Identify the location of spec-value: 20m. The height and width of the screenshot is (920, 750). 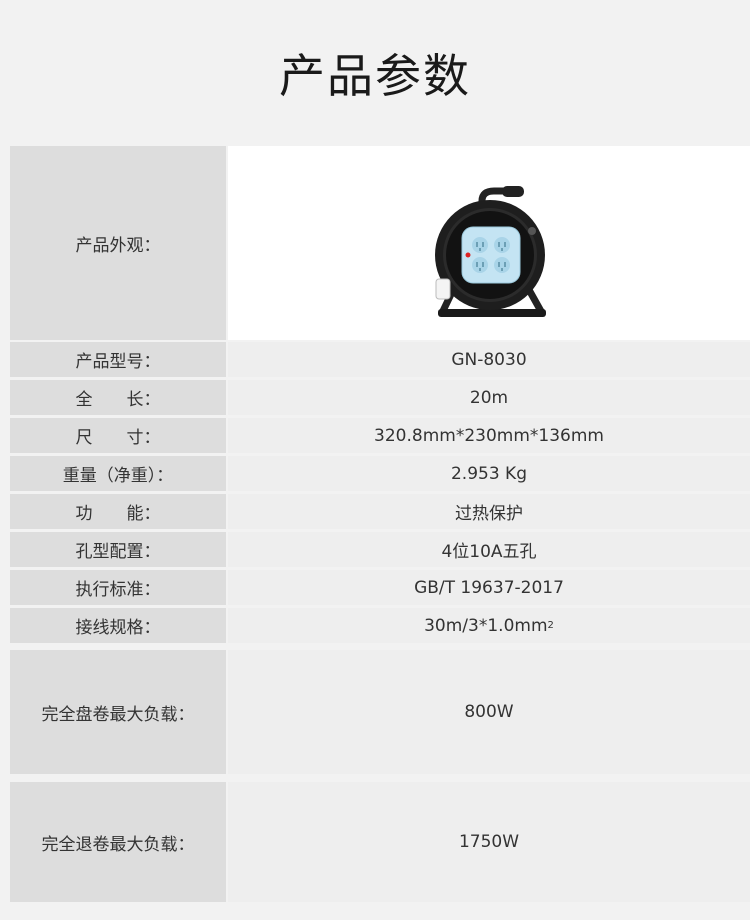
(489, 397).